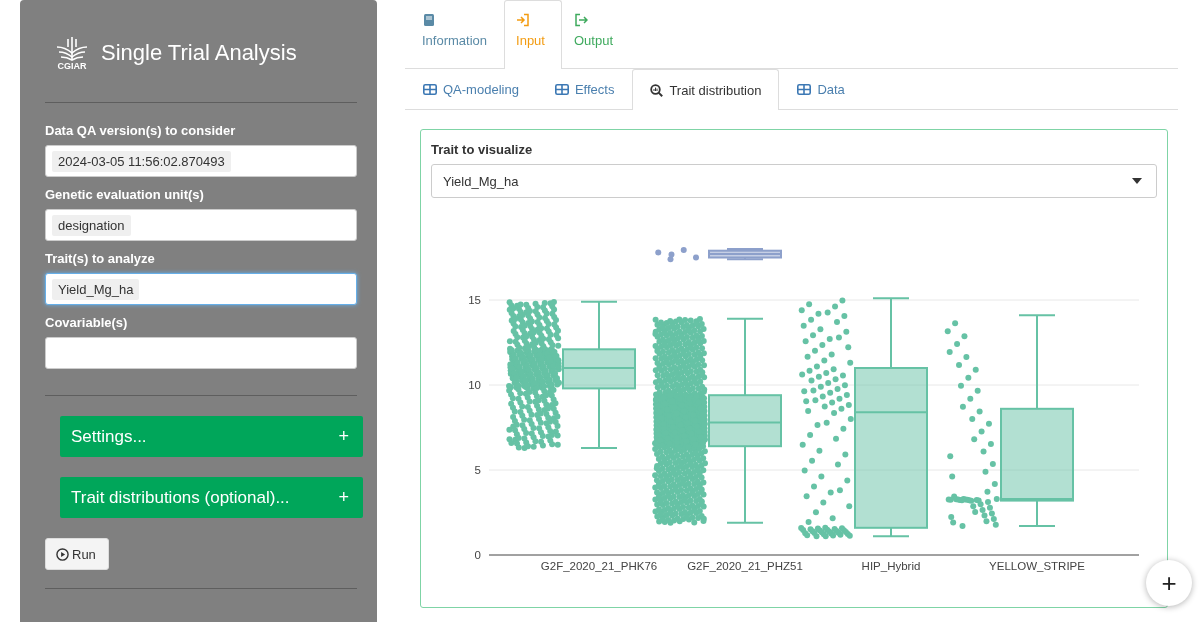 The height and width of the screenshot is (622, 1200). I want to click on y-tick-label: 10, so click(474, 385).